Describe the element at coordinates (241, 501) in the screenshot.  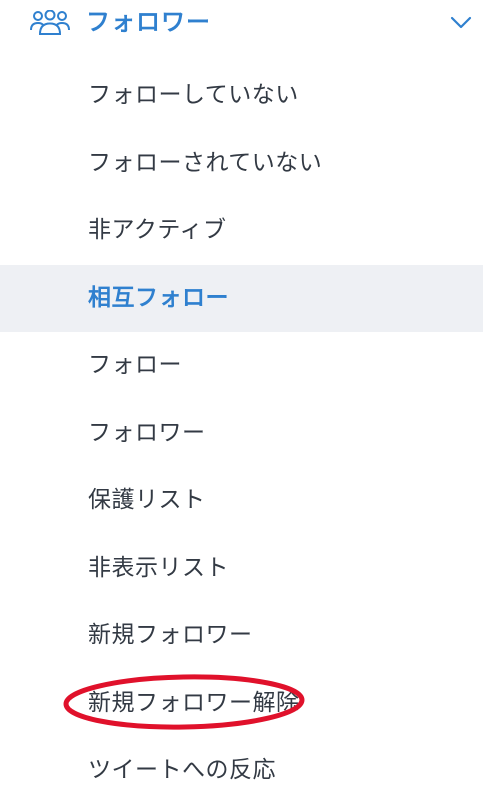
I see `menu-item-protected-list: 保護リスト` at that location.